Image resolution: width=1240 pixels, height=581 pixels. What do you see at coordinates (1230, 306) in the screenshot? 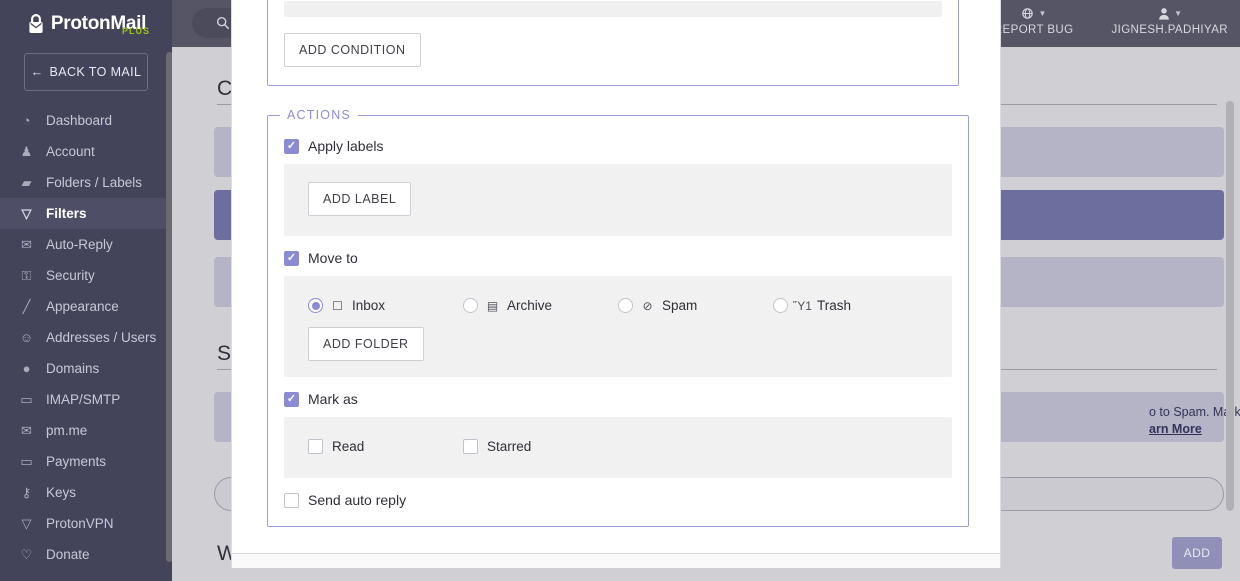
I see `content-scrollbar` at bounding box center [1230, 306].